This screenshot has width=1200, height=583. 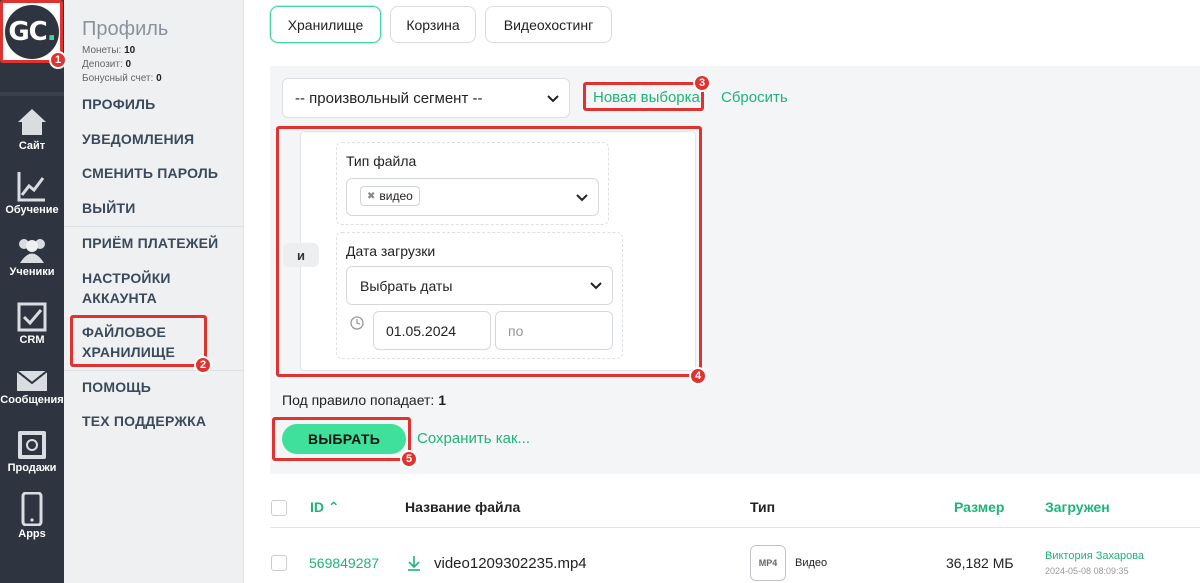 I want to click on rail-item-sales: Продажи, so click(x=32, y=452).